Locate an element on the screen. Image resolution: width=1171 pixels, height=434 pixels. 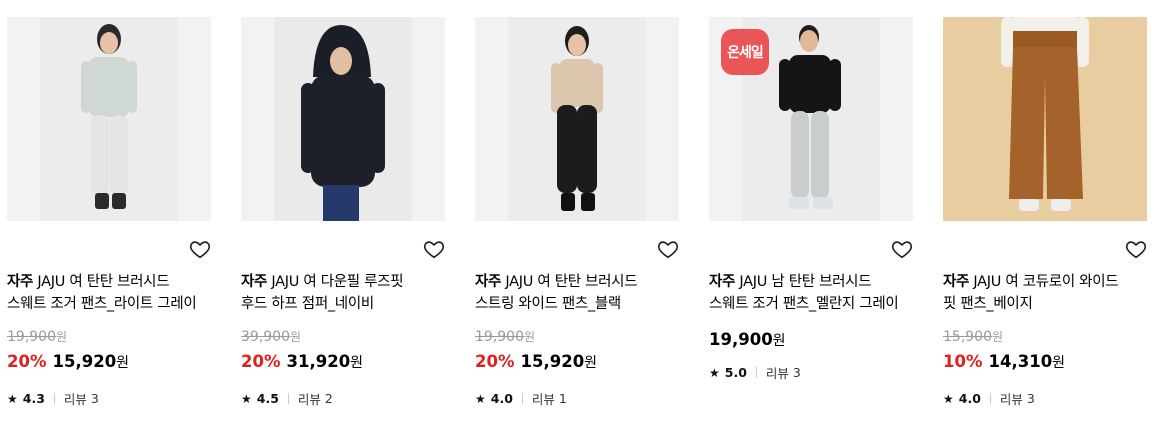
rating-review: ★ 4.0 리뷰 3 is located at coordinates (989, 398).